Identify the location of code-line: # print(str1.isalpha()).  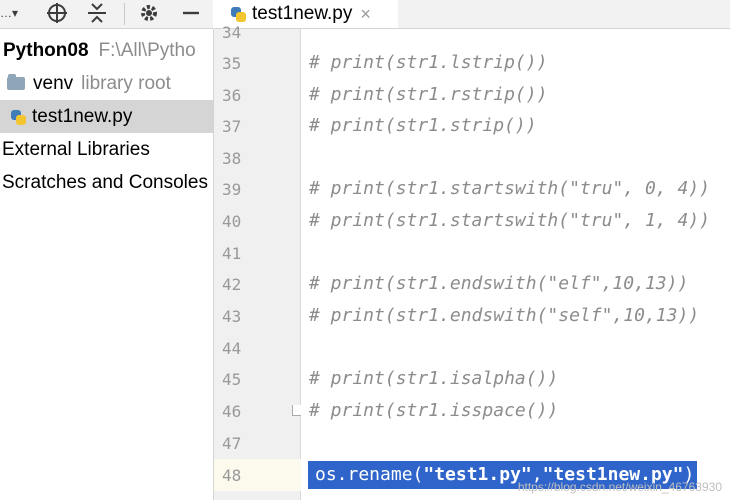
(434, 378).